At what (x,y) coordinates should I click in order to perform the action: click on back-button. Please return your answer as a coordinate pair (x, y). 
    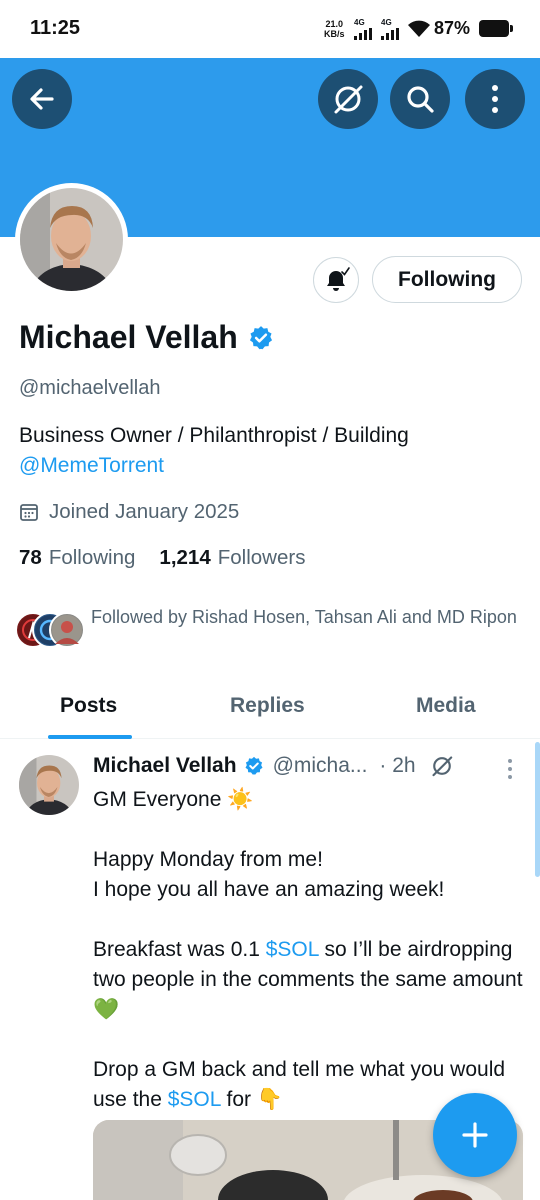
    Looking at the image, I should click on (42, 99).